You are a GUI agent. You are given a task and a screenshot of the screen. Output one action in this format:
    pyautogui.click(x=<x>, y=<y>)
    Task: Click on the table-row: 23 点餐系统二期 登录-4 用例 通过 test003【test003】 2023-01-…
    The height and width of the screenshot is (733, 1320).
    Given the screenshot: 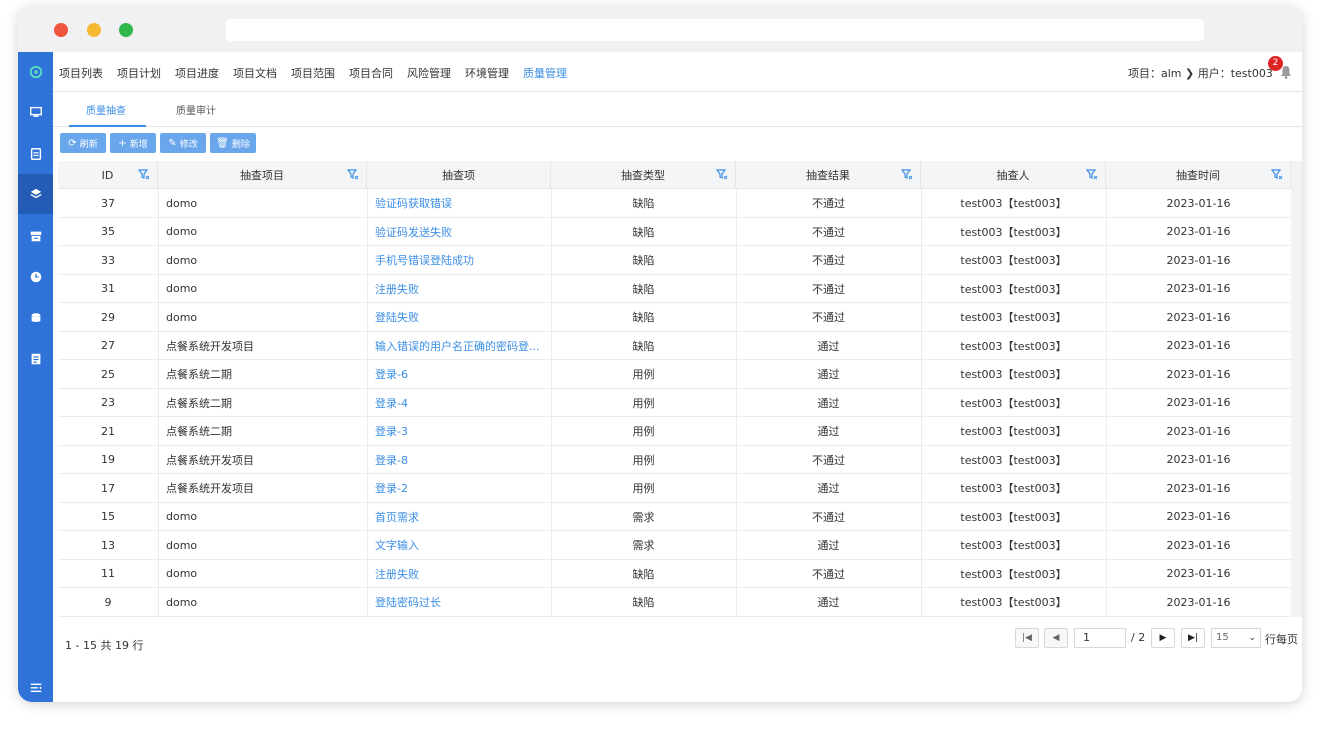 What is the action you would take?
    pyautogui.click(x=674, y=402)
    